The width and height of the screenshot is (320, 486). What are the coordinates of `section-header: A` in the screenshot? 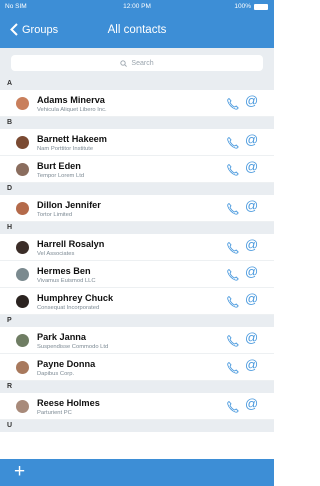 It's located at (137, 84).